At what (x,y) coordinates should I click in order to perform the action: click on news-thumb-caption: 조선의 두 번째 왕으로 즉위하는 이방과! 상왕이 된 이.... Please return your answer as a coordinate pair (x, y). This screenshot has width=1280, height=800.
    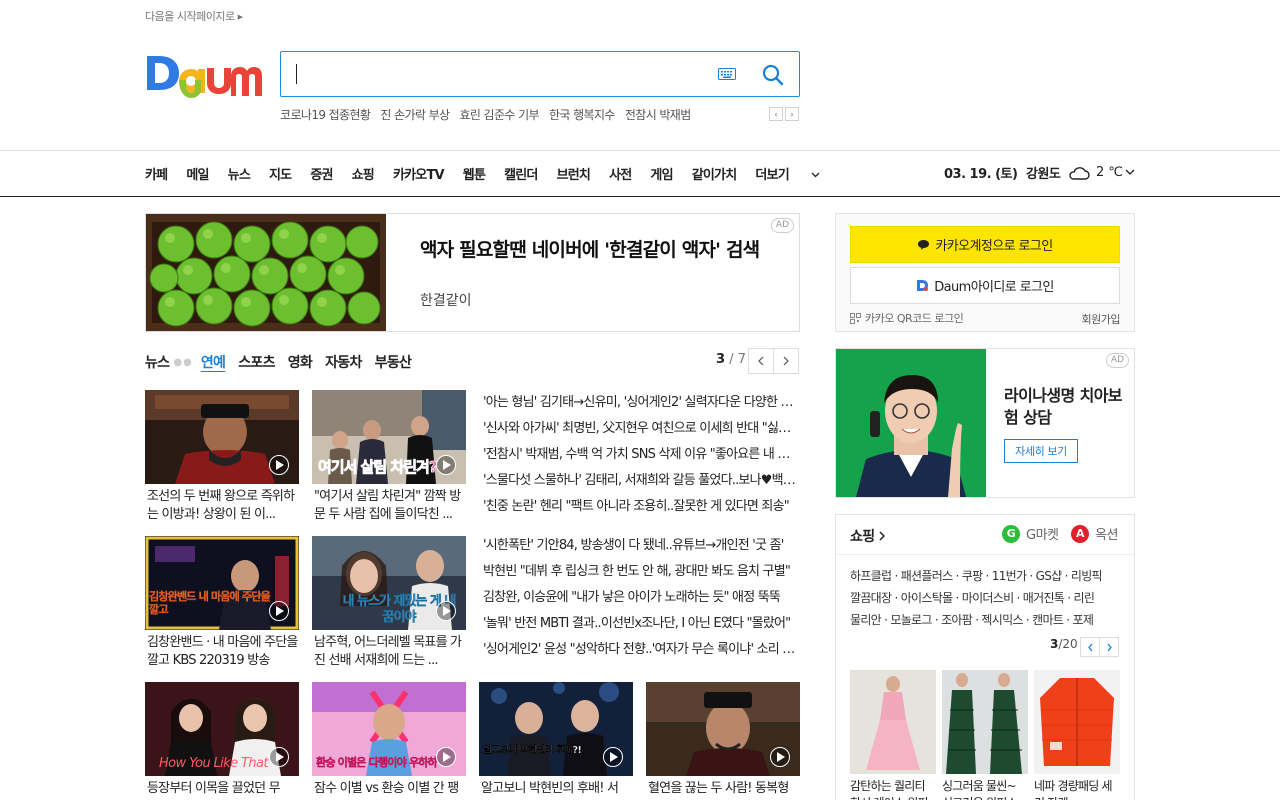
    Looking at the image, I should click on (224, 506).